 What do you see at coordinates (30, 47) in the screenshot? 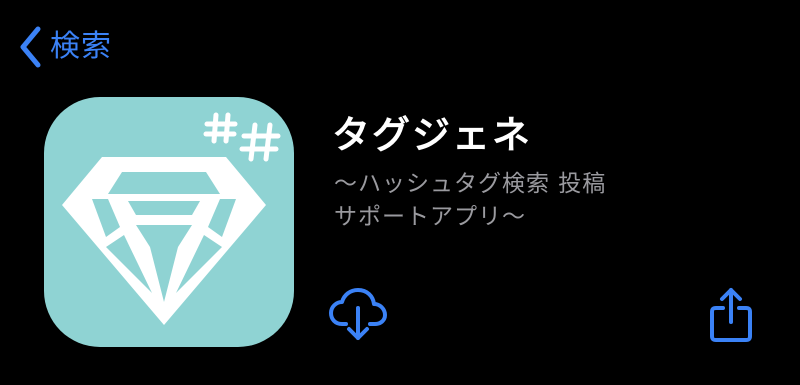
I see `chevron-left-icon` at bounding box center [30, 47].